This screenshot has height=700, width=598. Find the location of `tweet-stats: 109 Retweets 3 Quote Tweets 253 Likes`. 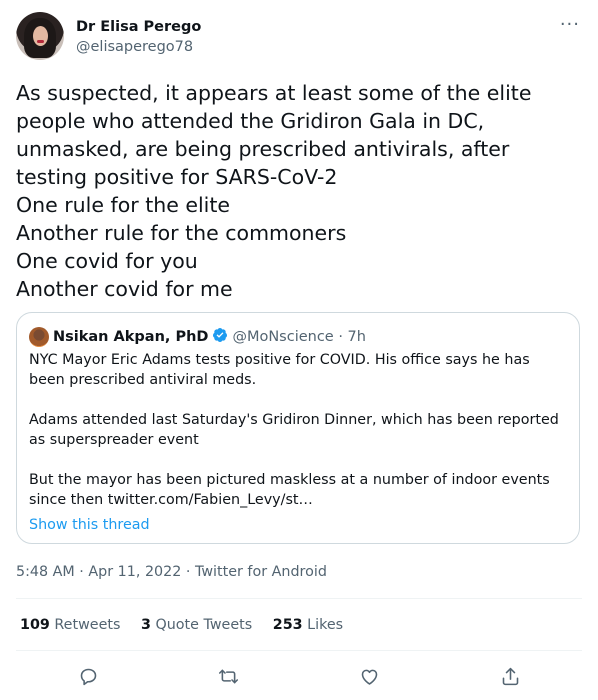

tweet-stats: 109 Retweets 3 Quote Tweets 253 Likes is located at coordinates (189, 625).